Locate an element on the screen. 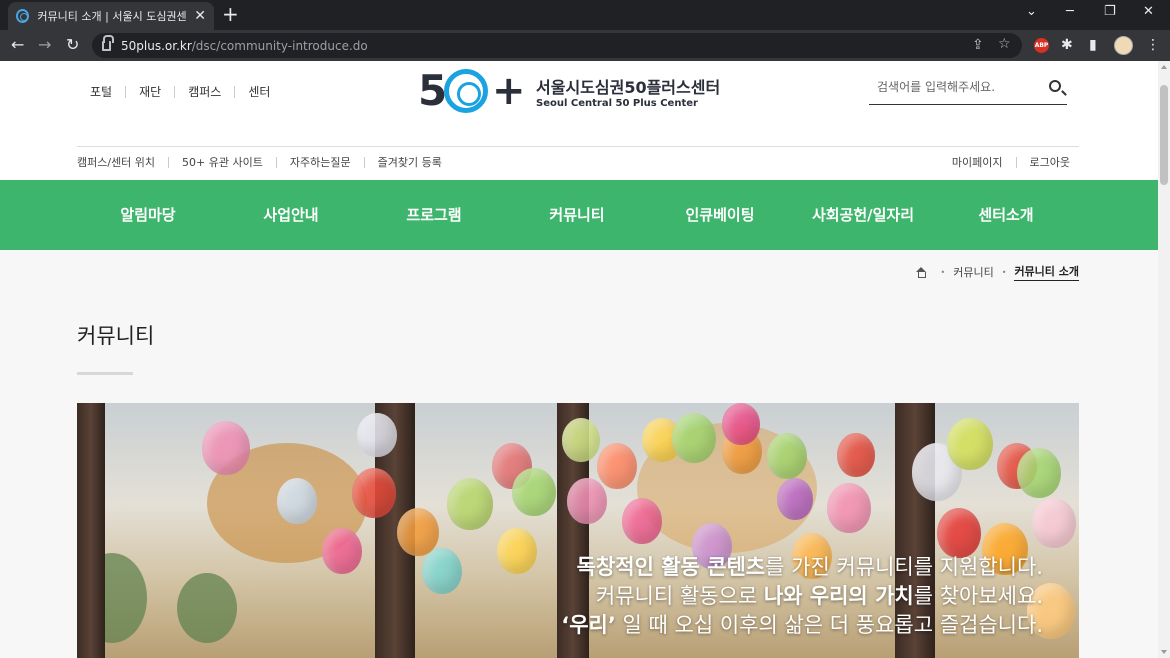  mypage-link: 마이페이지 is located at coordinates (977, 162).